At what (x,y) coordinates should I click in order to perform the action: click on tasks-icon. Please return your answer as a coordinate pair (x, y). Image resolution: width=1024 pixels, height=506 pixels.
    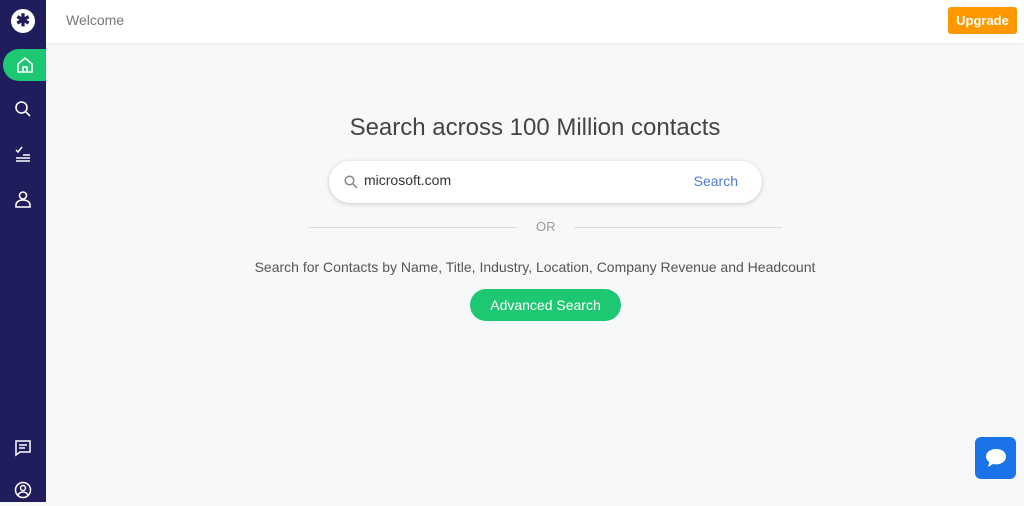
    Looking at the image, I should click on (22, 154).